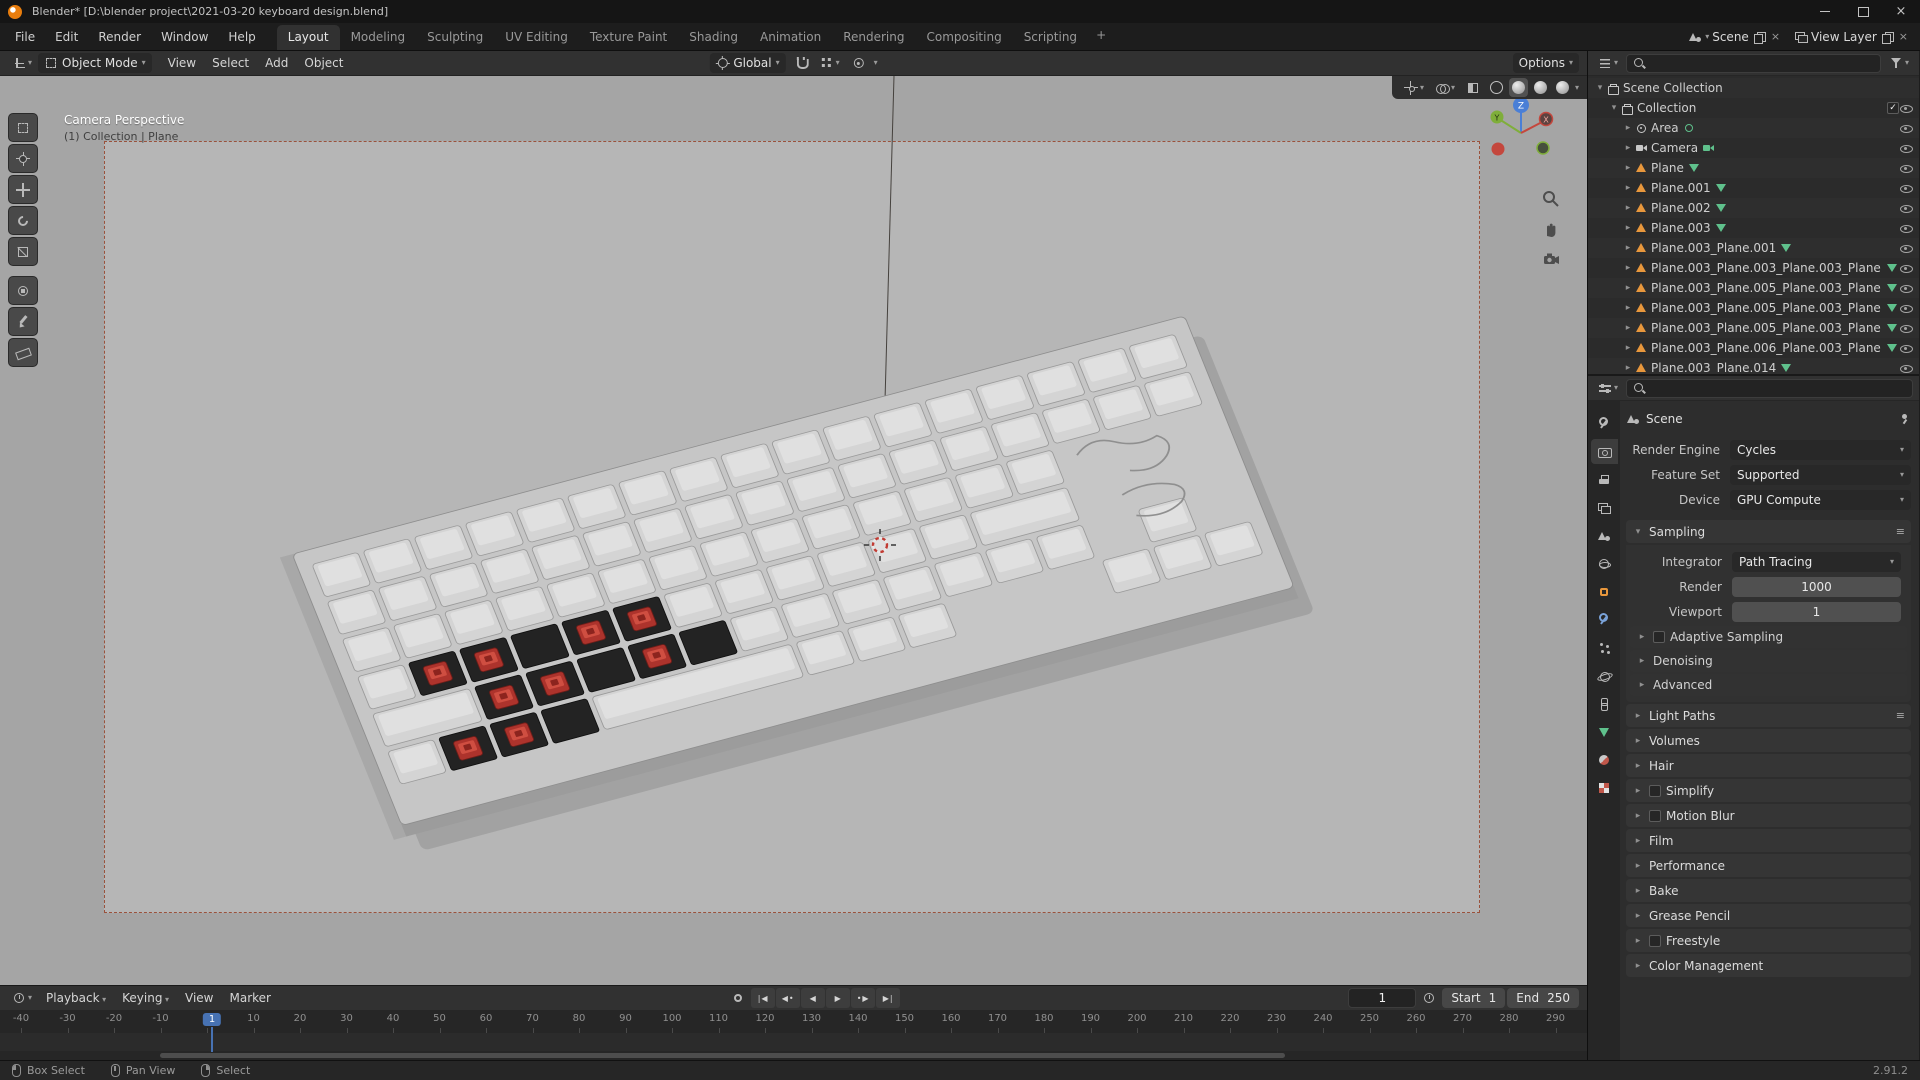 The width and height of the screenshot is (1920, 1080). Describe the element at coordinates (1768, 815) in the screenshot. I see `properties-section-header: Motion Blur` at that location.